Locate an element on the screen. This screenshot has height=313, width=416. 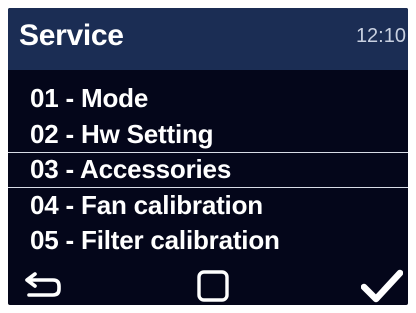
back-button is located at coordinates (43, 285).